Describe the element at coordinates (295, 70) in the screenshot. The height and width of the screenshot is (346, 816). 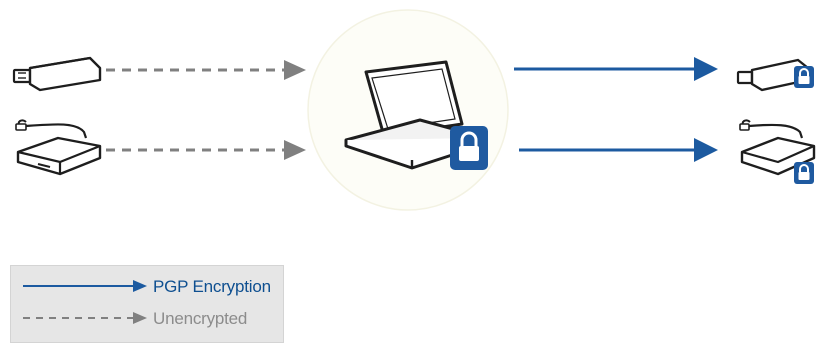
I see `unencrypted-arrowhead-top` at that location.